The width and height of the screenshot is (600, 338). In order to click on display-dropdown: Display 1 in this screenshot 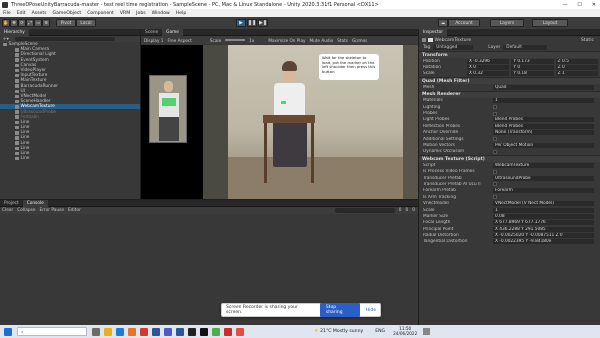, I will do `click(153, 40)`.